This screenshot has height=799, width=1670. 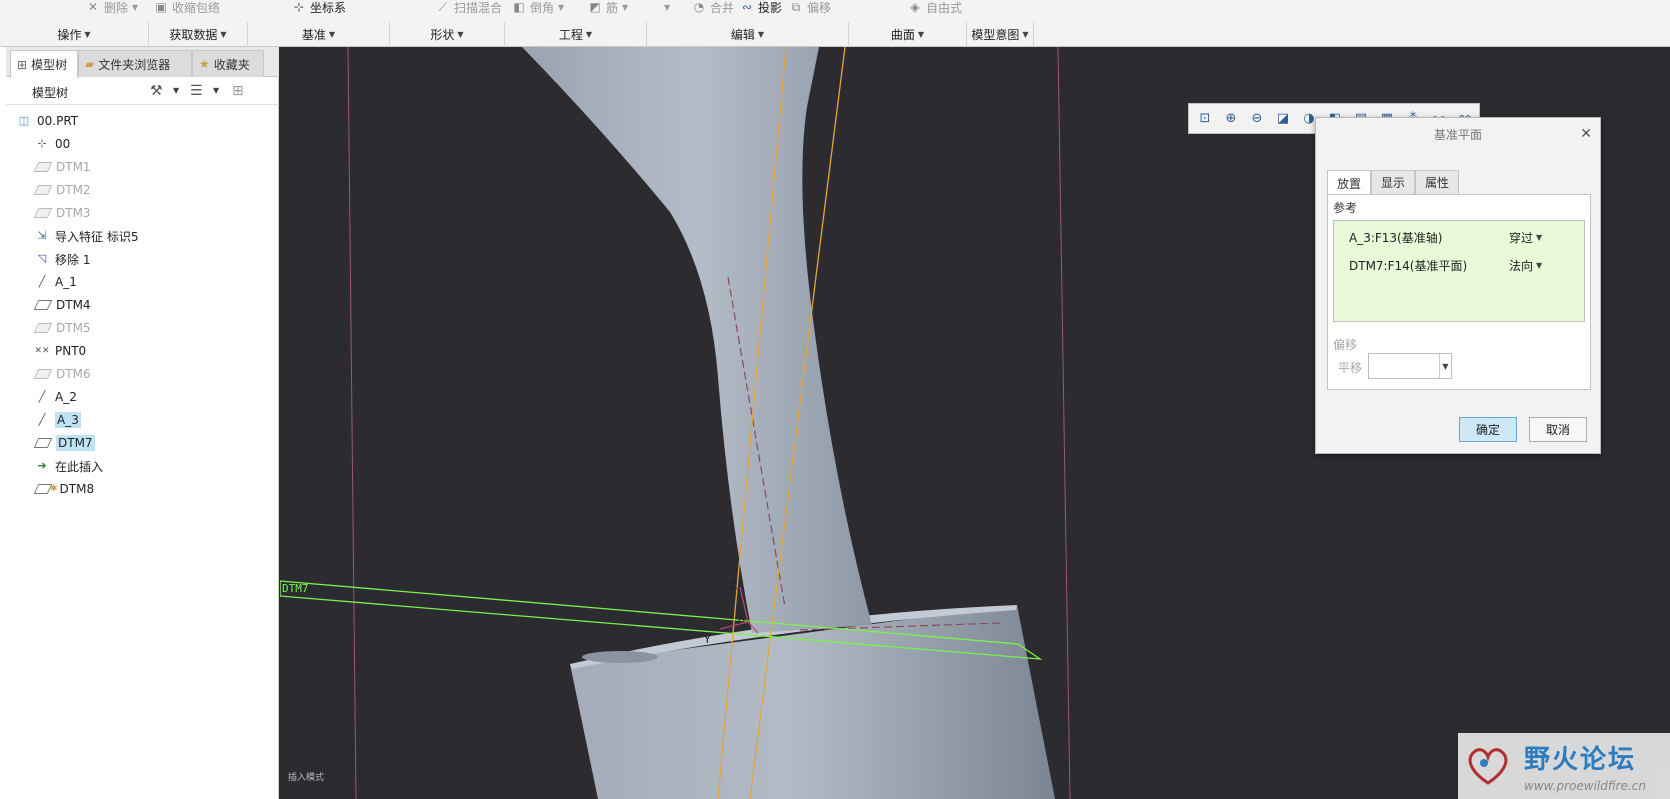 I want to click on refit-icon: ⊡, so click(x=1205, y=119).